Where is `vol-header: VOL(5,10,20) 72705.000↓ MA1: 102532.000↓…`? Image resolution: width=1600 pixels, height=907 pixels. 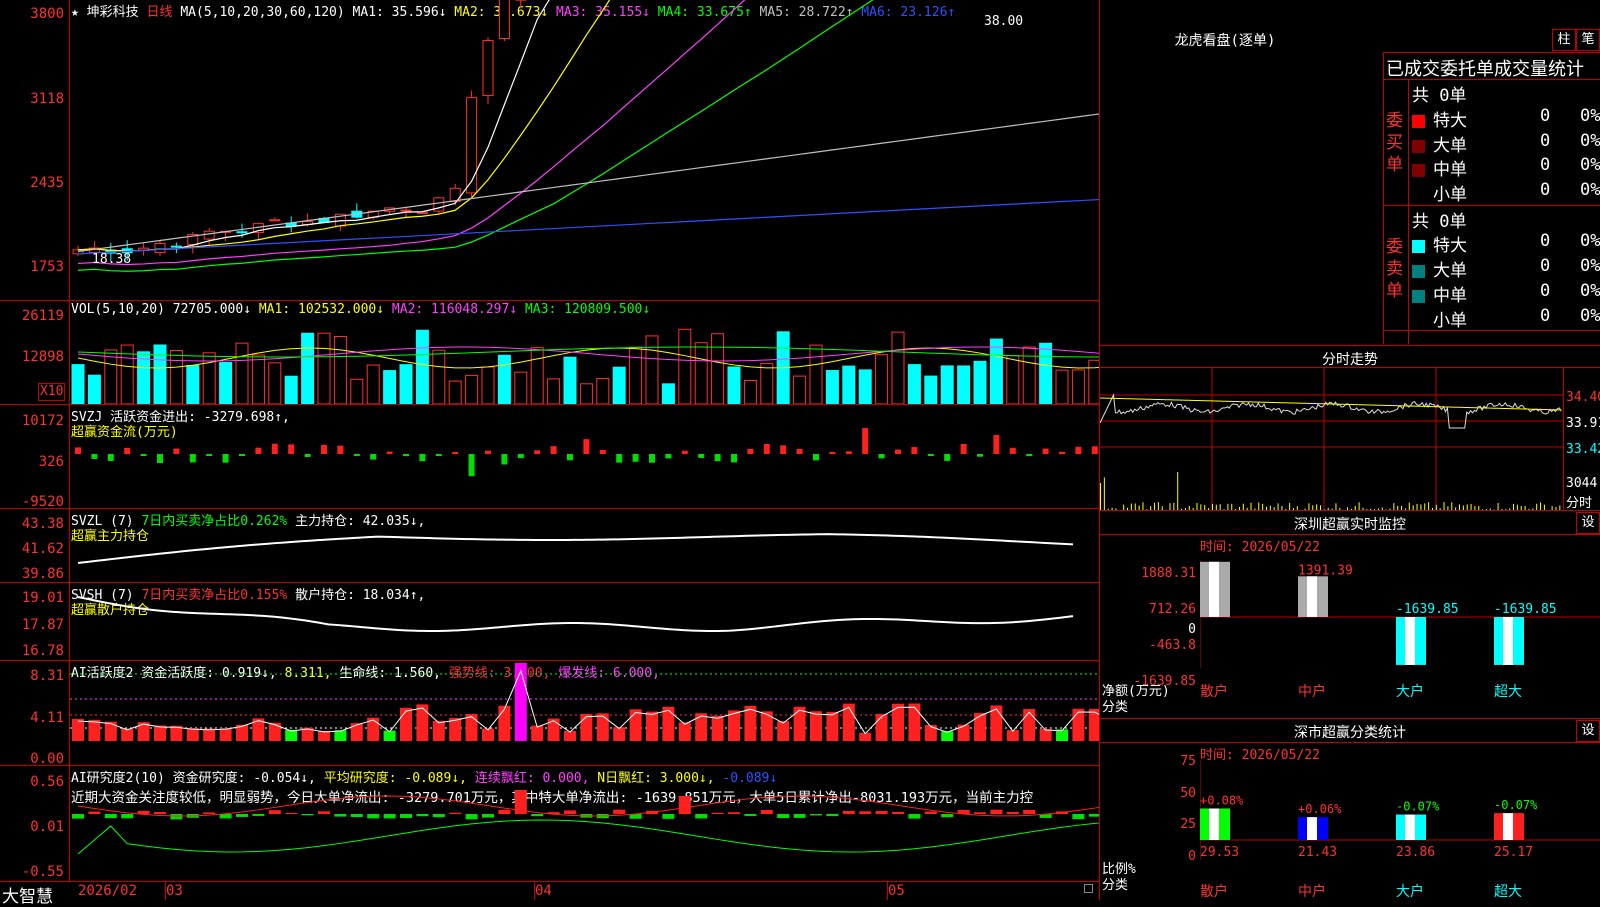 vol-header: VOL(5,10,20) 72705.000↓ MA1: 102532.000↓… is located at coordinates (360, 309).